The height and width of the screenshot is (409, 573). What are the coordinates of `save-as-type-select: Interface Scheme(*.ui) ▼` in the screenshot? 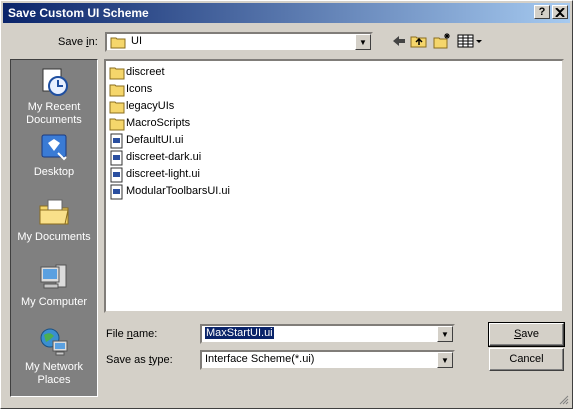 It's located at (327, 360).